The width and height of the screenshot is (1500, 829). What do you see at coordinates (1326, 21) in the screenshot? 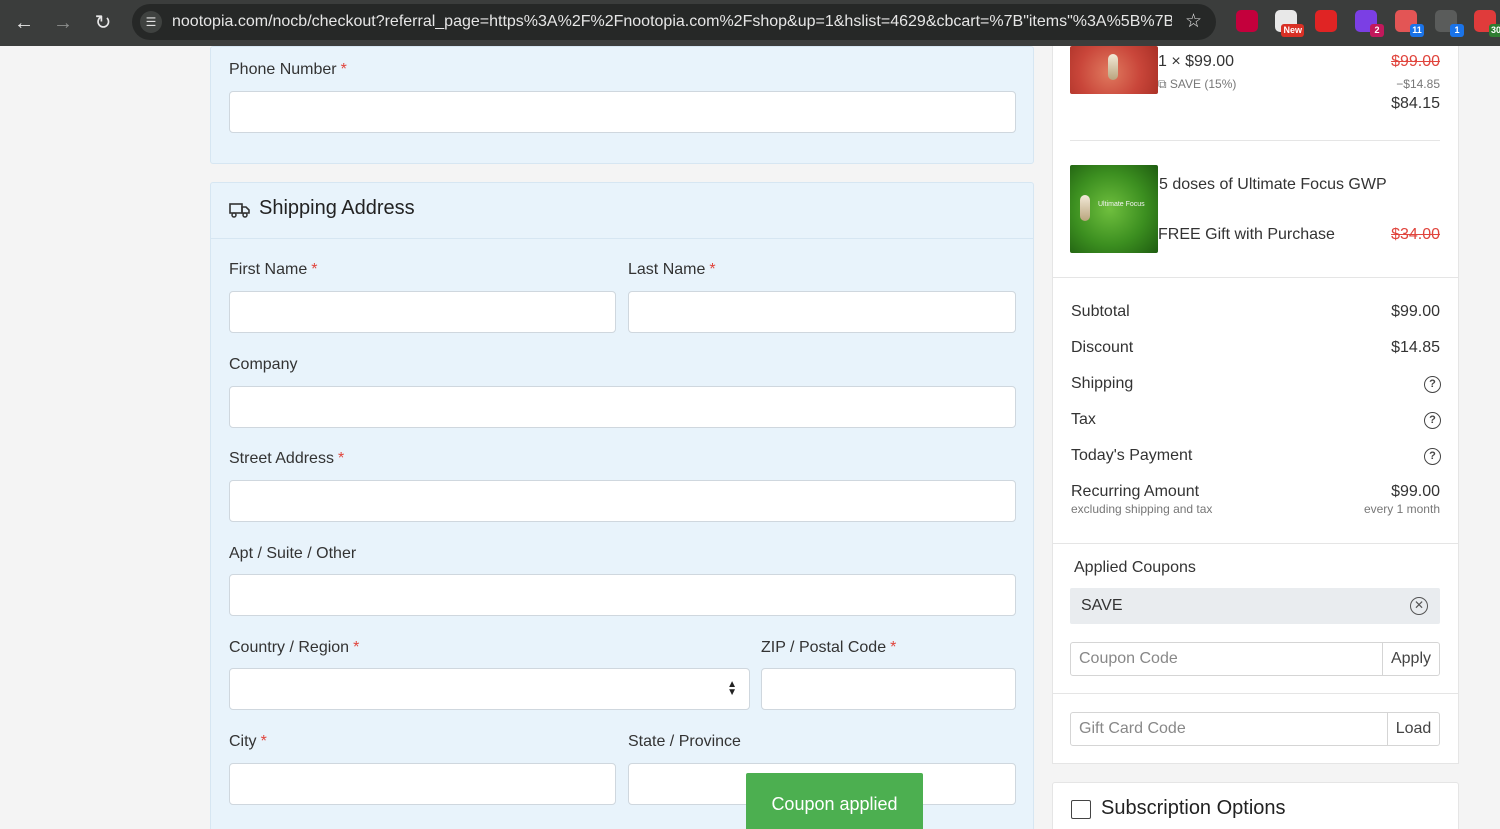
I see `hand-extension-icon` at bounding box center [1326, 21].